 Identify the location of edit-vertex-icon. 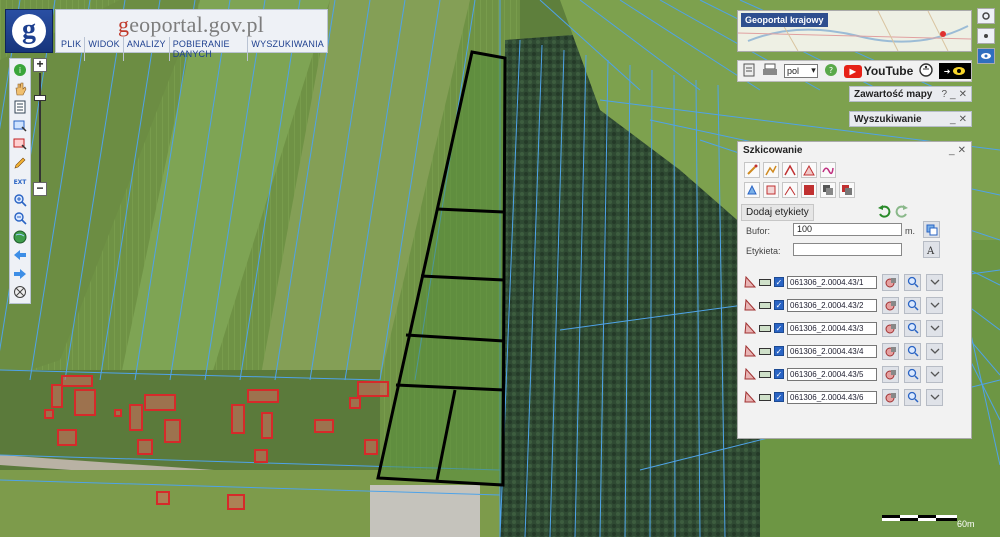
(790, 190).